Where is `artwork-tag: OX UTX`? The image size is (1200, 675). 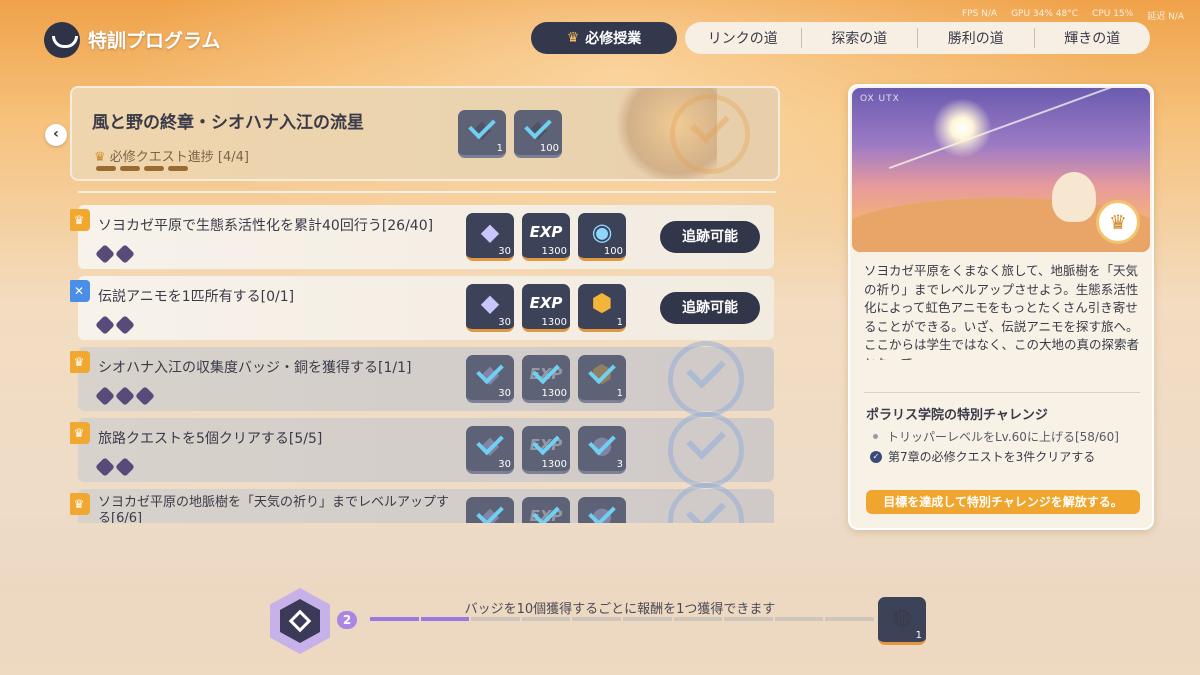
artwork-tag: OX UTX is located at coordinates (880, 99).